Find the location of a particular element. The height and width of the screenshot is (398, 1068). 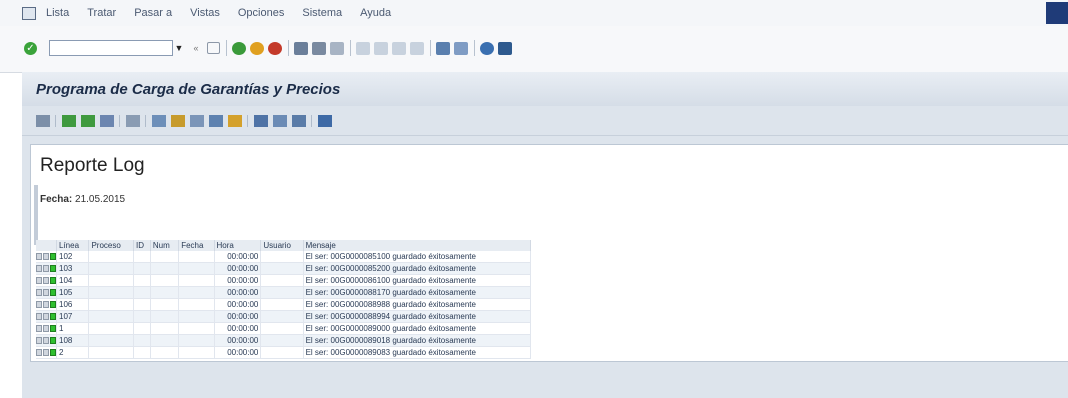

spreadsheet-icon is located at coordinates (197, 120).